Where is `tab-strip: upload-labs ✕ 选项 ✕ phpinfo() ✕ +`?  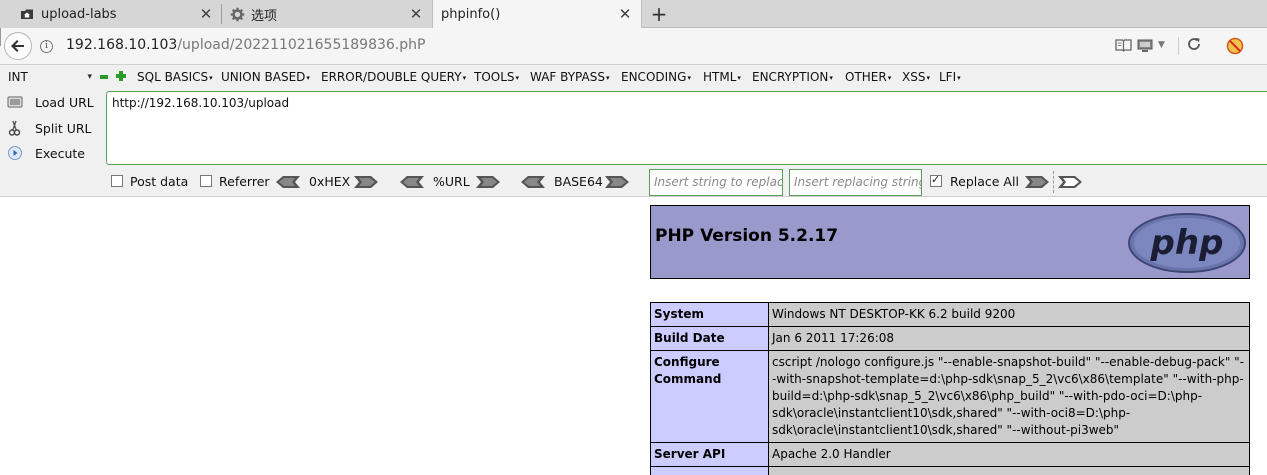 tab-strip: upload-labs ✕ 选项 ✕ phpinfo() ✕ + is located at coordinates (633, 14).